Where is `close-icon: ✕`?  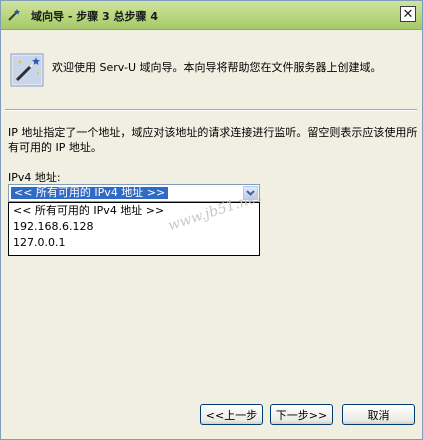 close-icon: ✕ is located at coordinates (408, 14).